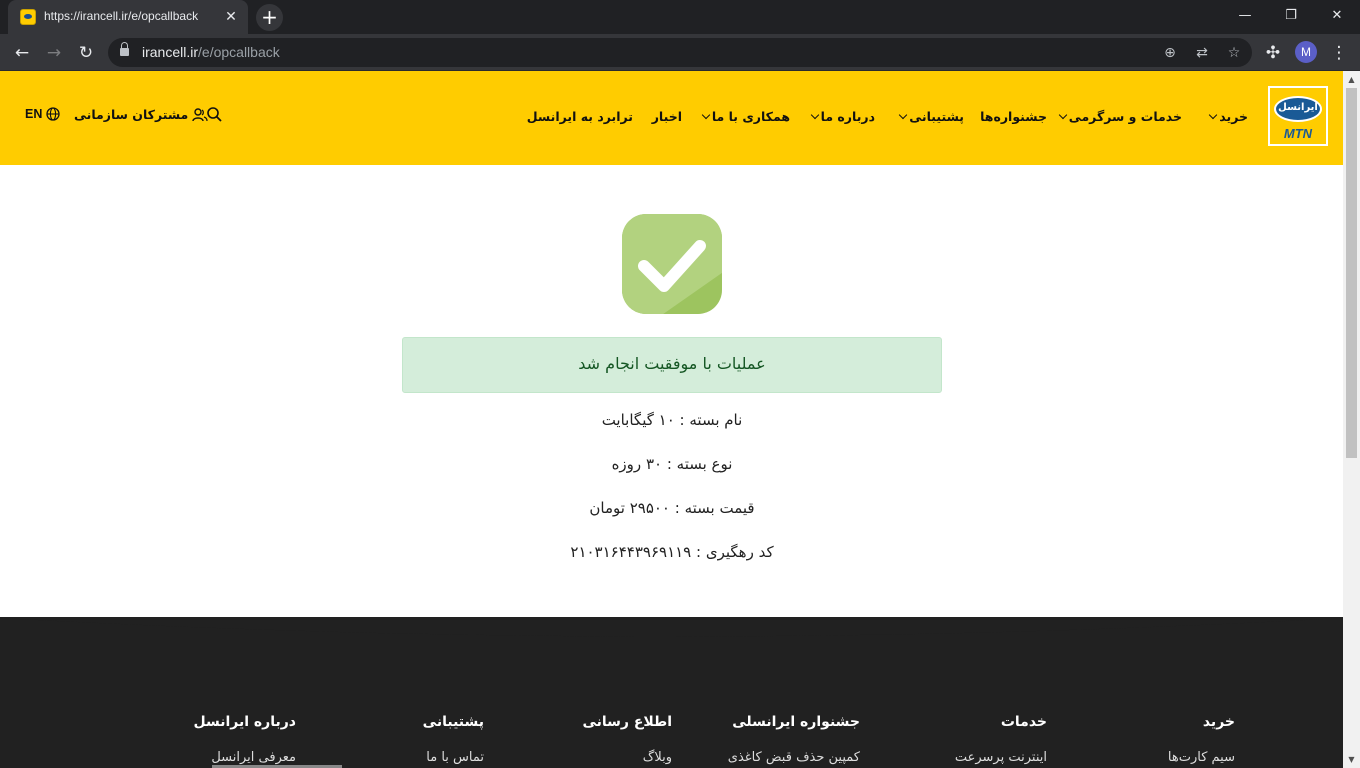  I want to click on search-icon, so click(214, 116).